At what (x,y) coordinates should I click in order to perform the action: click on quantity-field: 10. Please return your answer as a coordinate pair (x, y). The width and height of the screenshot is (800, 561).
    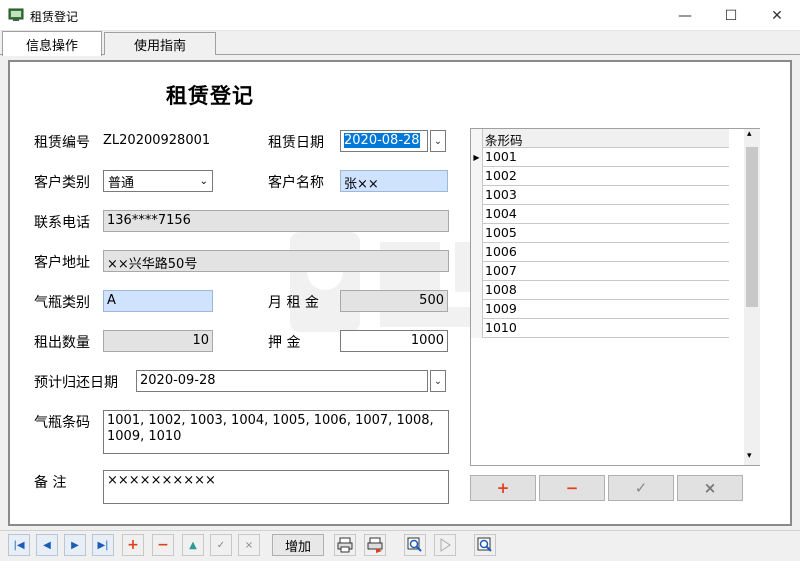
    Looking at the image, I should click on (158, 341).